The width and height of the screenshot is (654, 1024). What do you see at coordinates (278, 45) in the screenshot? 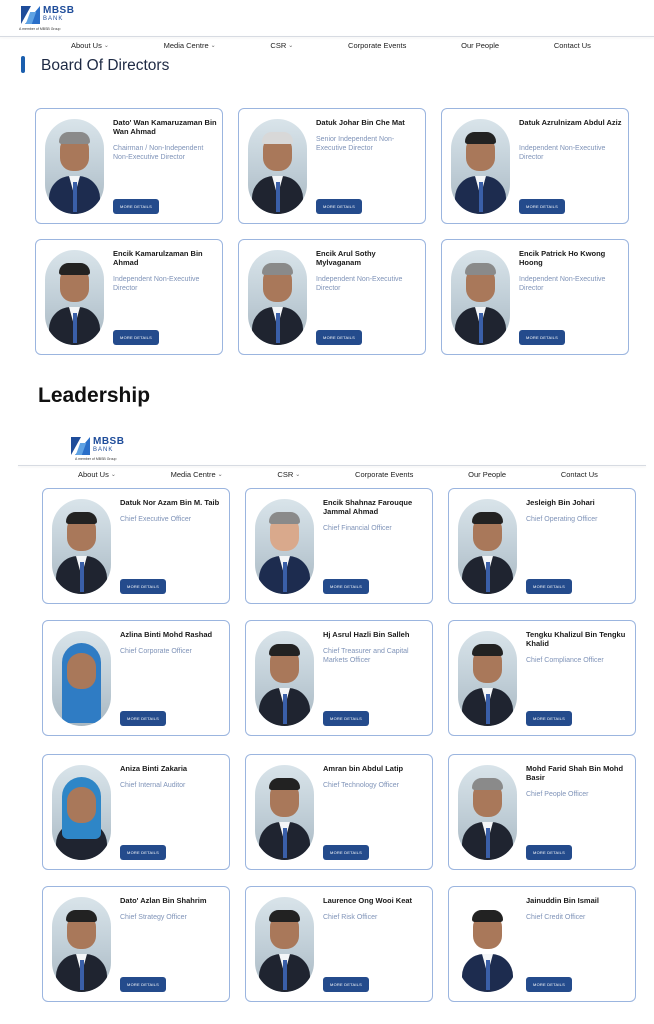
I see `nav-label: CSR` at bounding box center [278, 45].